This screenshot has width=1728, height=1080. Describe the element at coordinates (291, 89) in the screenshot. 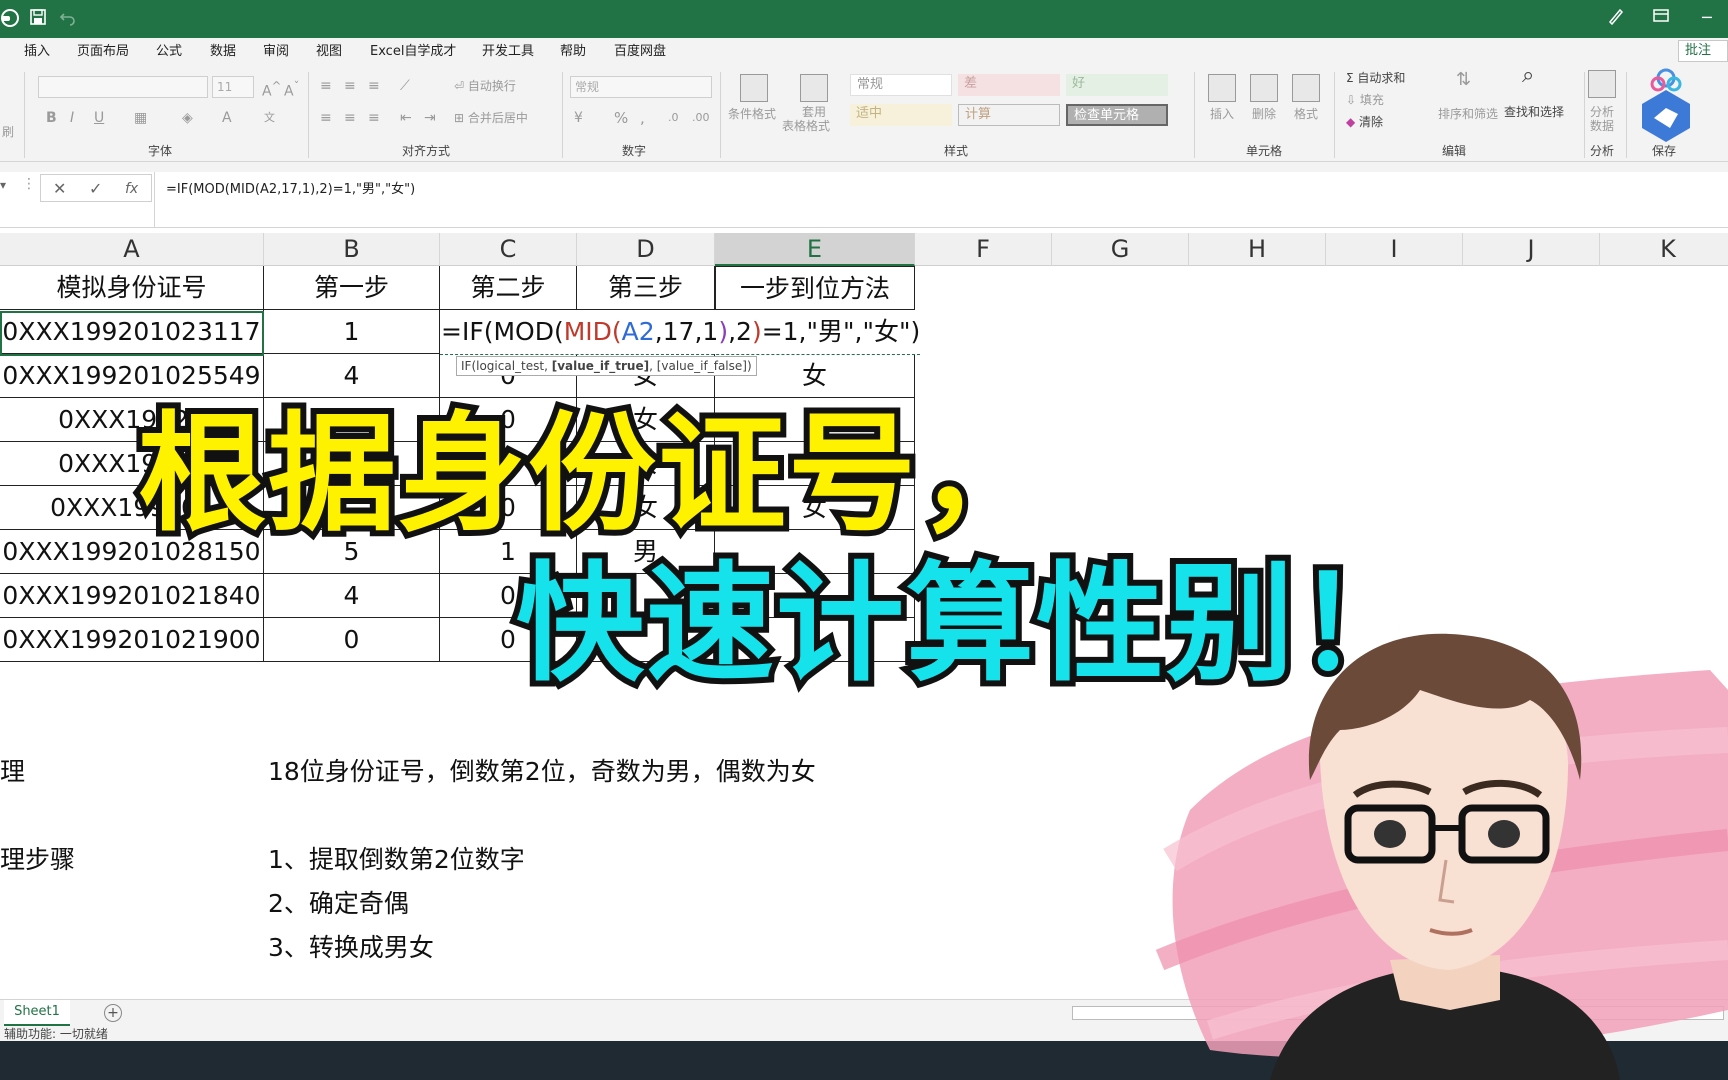

I see `shrink-font-icon: Aˇ` at that location.